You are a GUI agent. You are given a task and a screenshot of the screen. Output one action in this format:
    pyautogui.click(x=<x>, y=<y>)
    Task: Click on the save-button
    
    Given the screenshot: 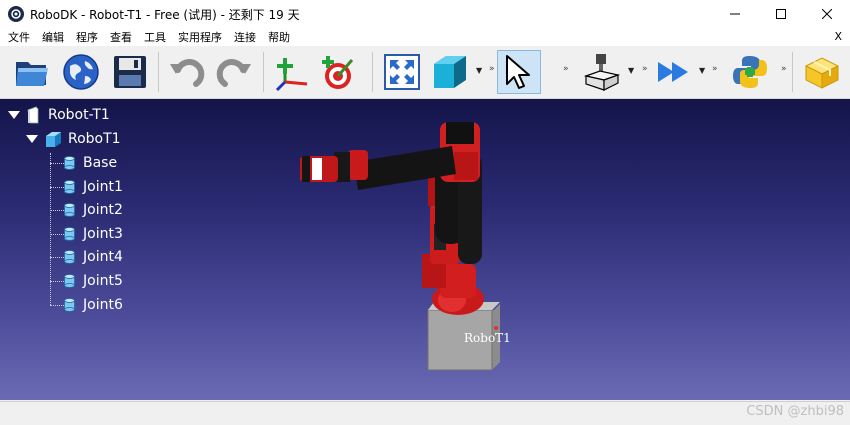 What is the action you would take?
    pyautogui.click(x=130, y=72)
    